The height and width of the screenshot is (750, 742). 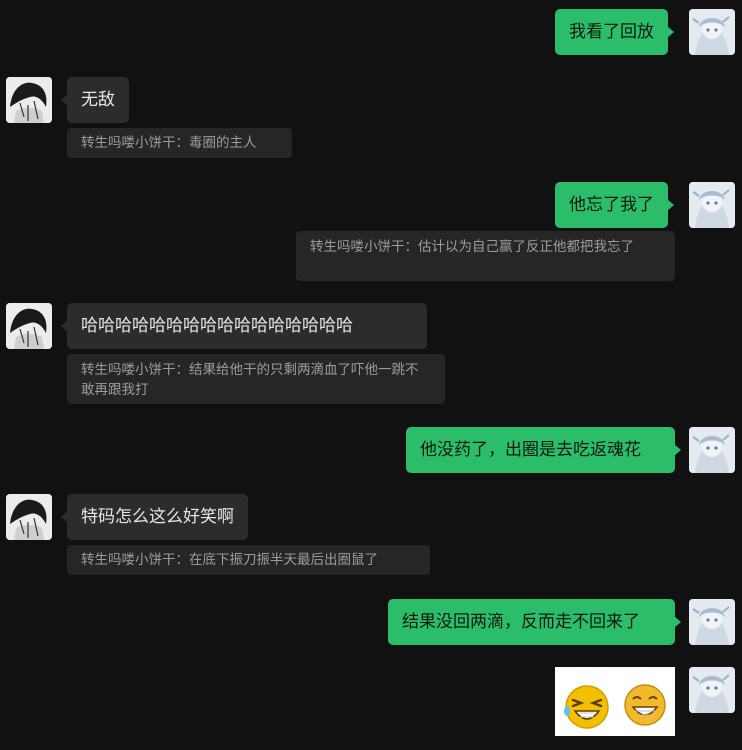 I want to click on quoted-reply: 转生吗喽小饼干：在底下振刀振半天最后出圈鼠了, so click(x=248, y=560).